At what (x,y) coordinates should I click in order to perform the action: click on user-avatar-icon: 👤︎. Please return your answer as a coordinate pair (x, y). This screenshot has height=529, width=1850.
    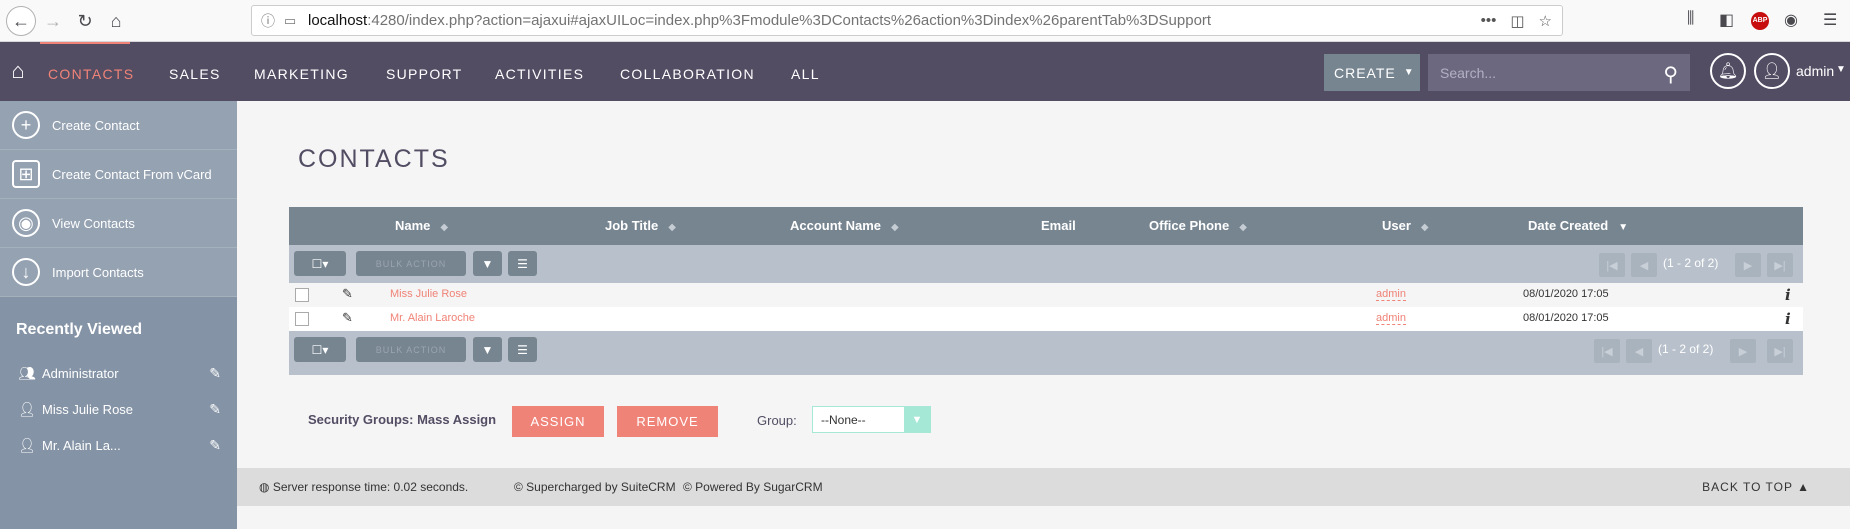
    Looking at the image, I should click on (1772, 71).